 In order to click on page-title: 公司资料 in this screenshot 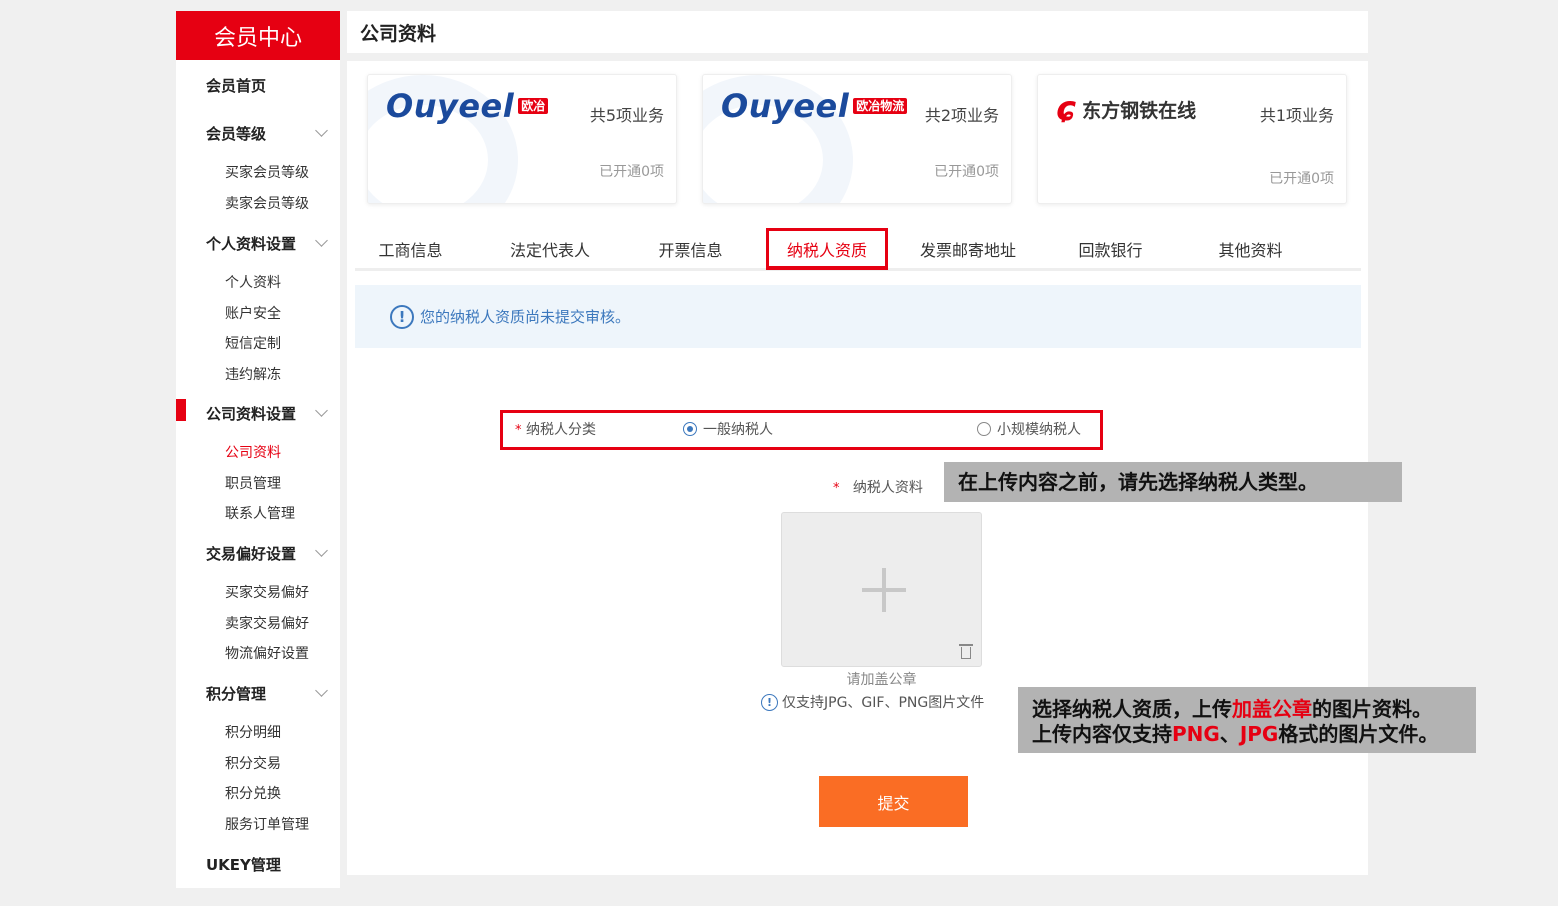, I will do `click(857, 32)`.